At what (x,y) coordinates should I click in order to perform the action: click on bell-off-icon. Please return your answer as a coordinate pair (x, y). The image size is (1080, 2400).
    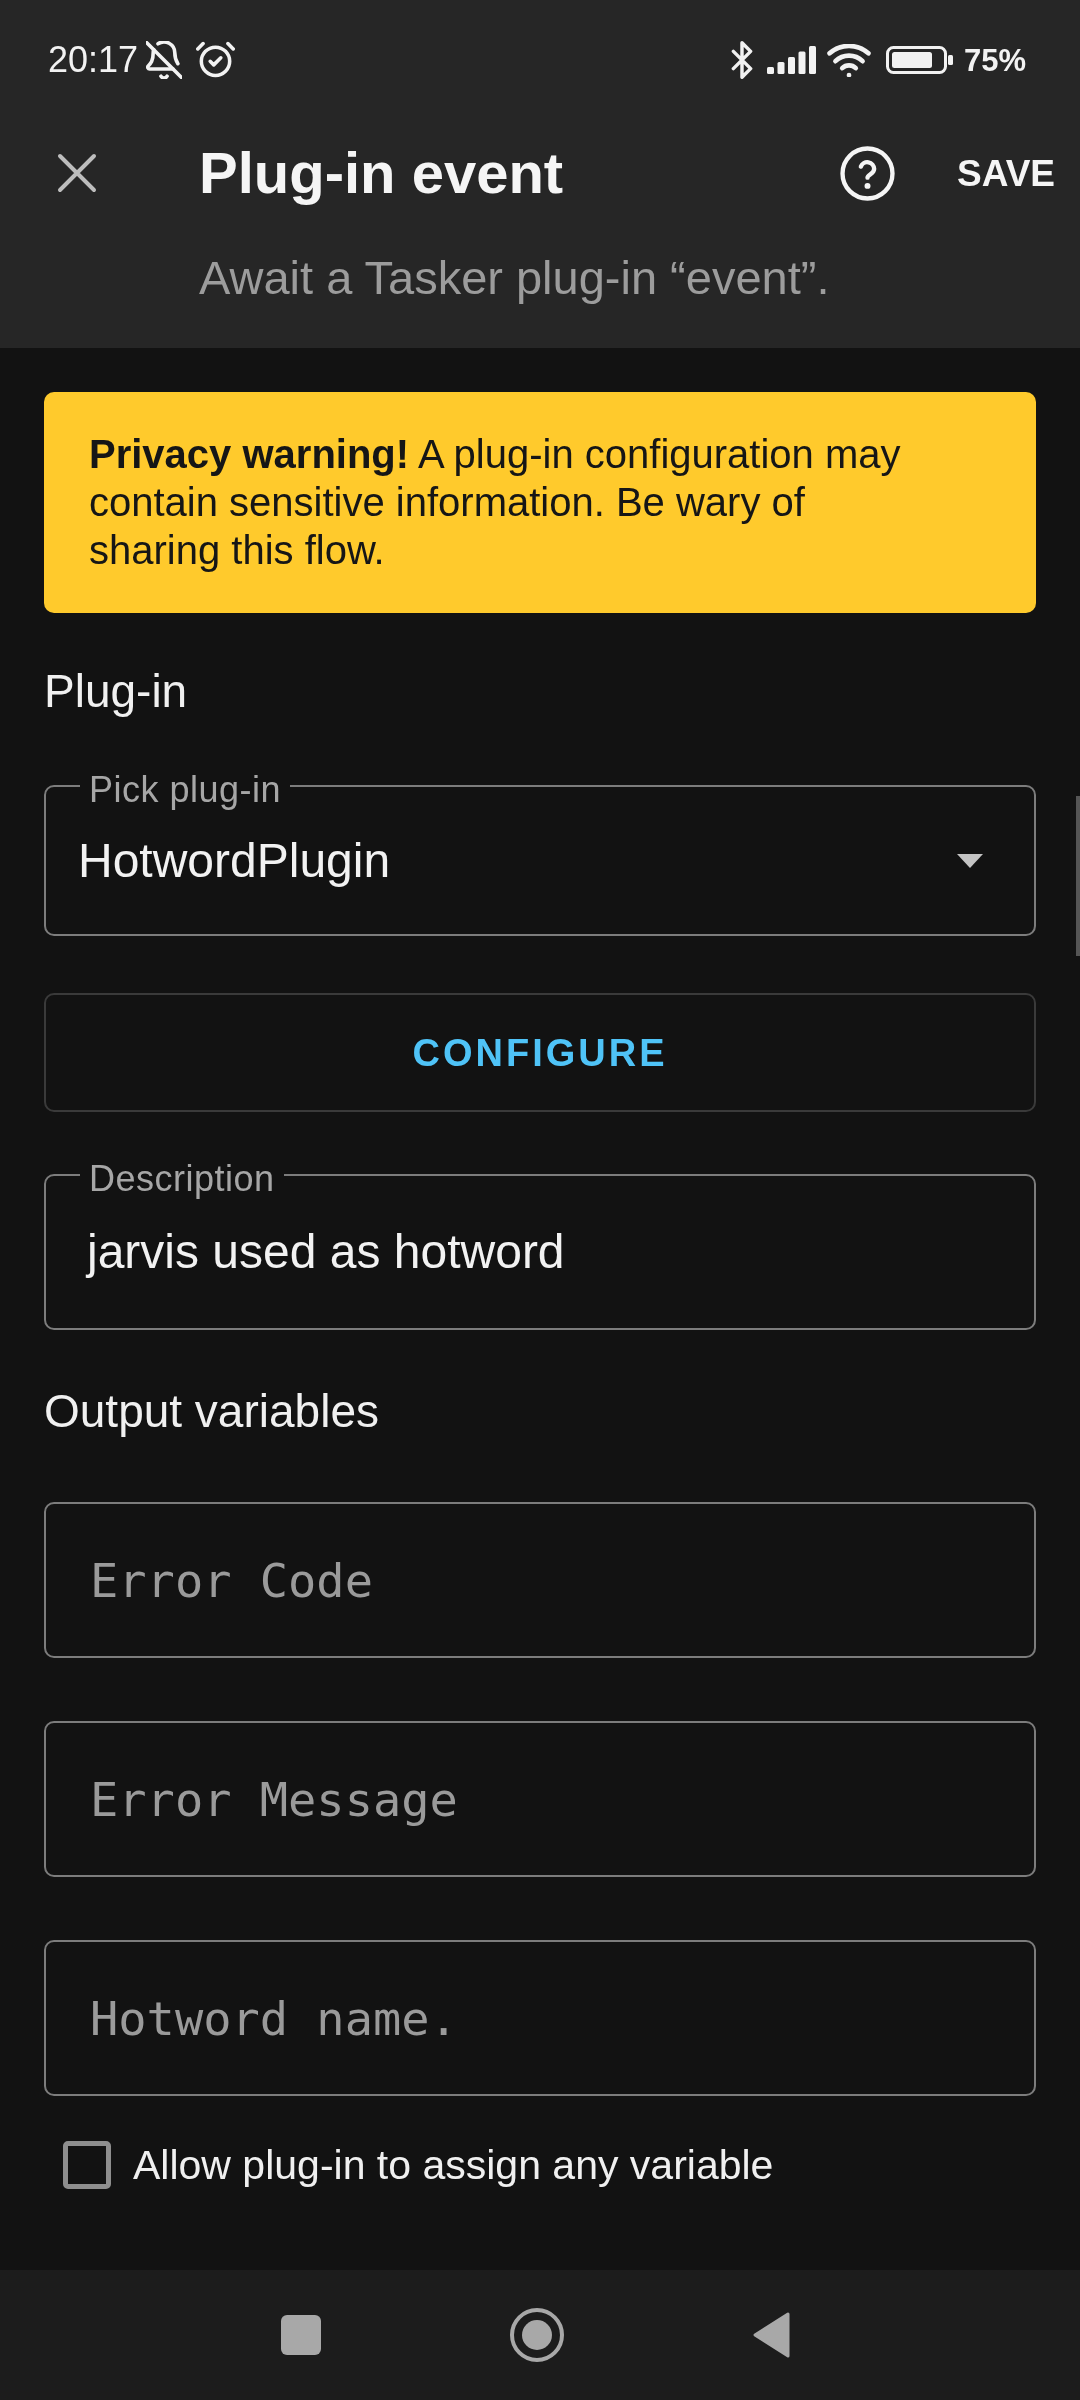
    Looking at the image, I should click on (164, 60).